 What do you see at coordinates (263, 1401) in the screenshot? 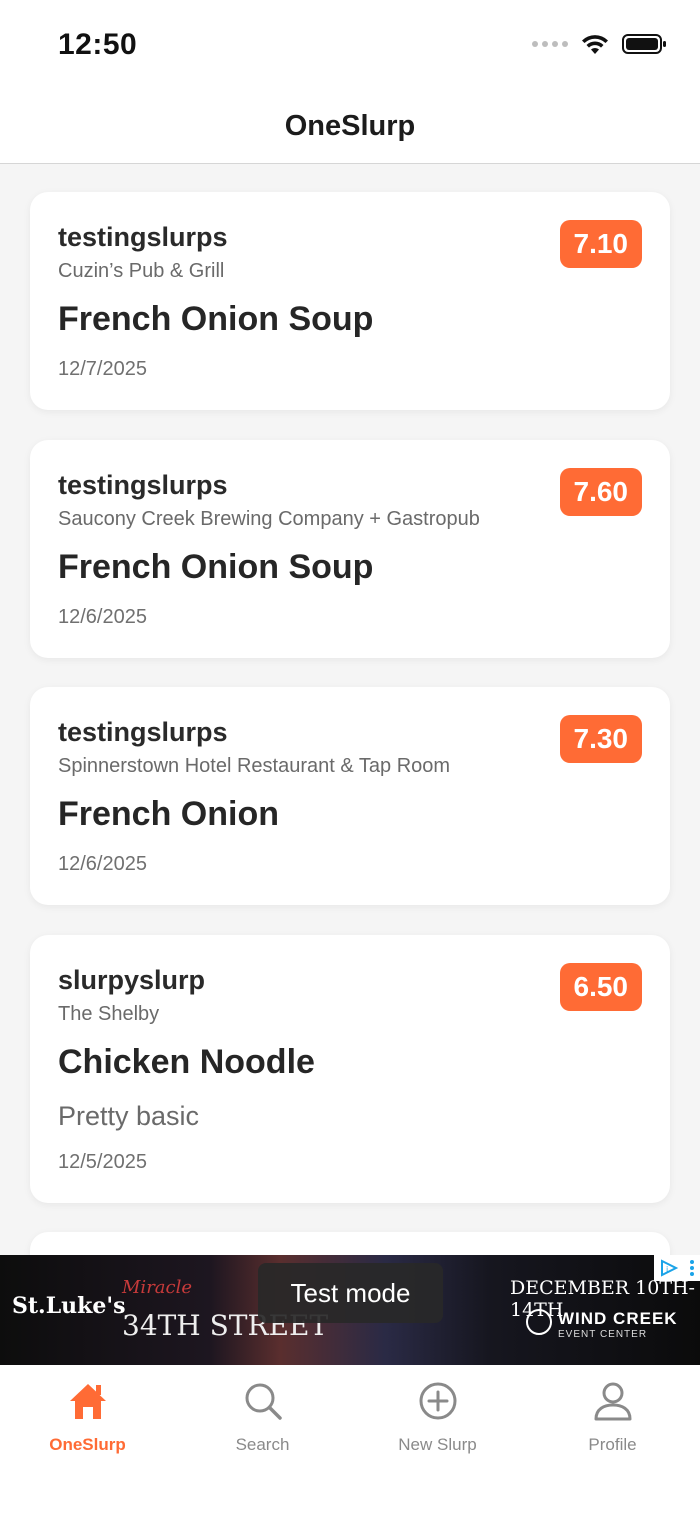
I see `search-icon` at bounding box center [263, 1401].